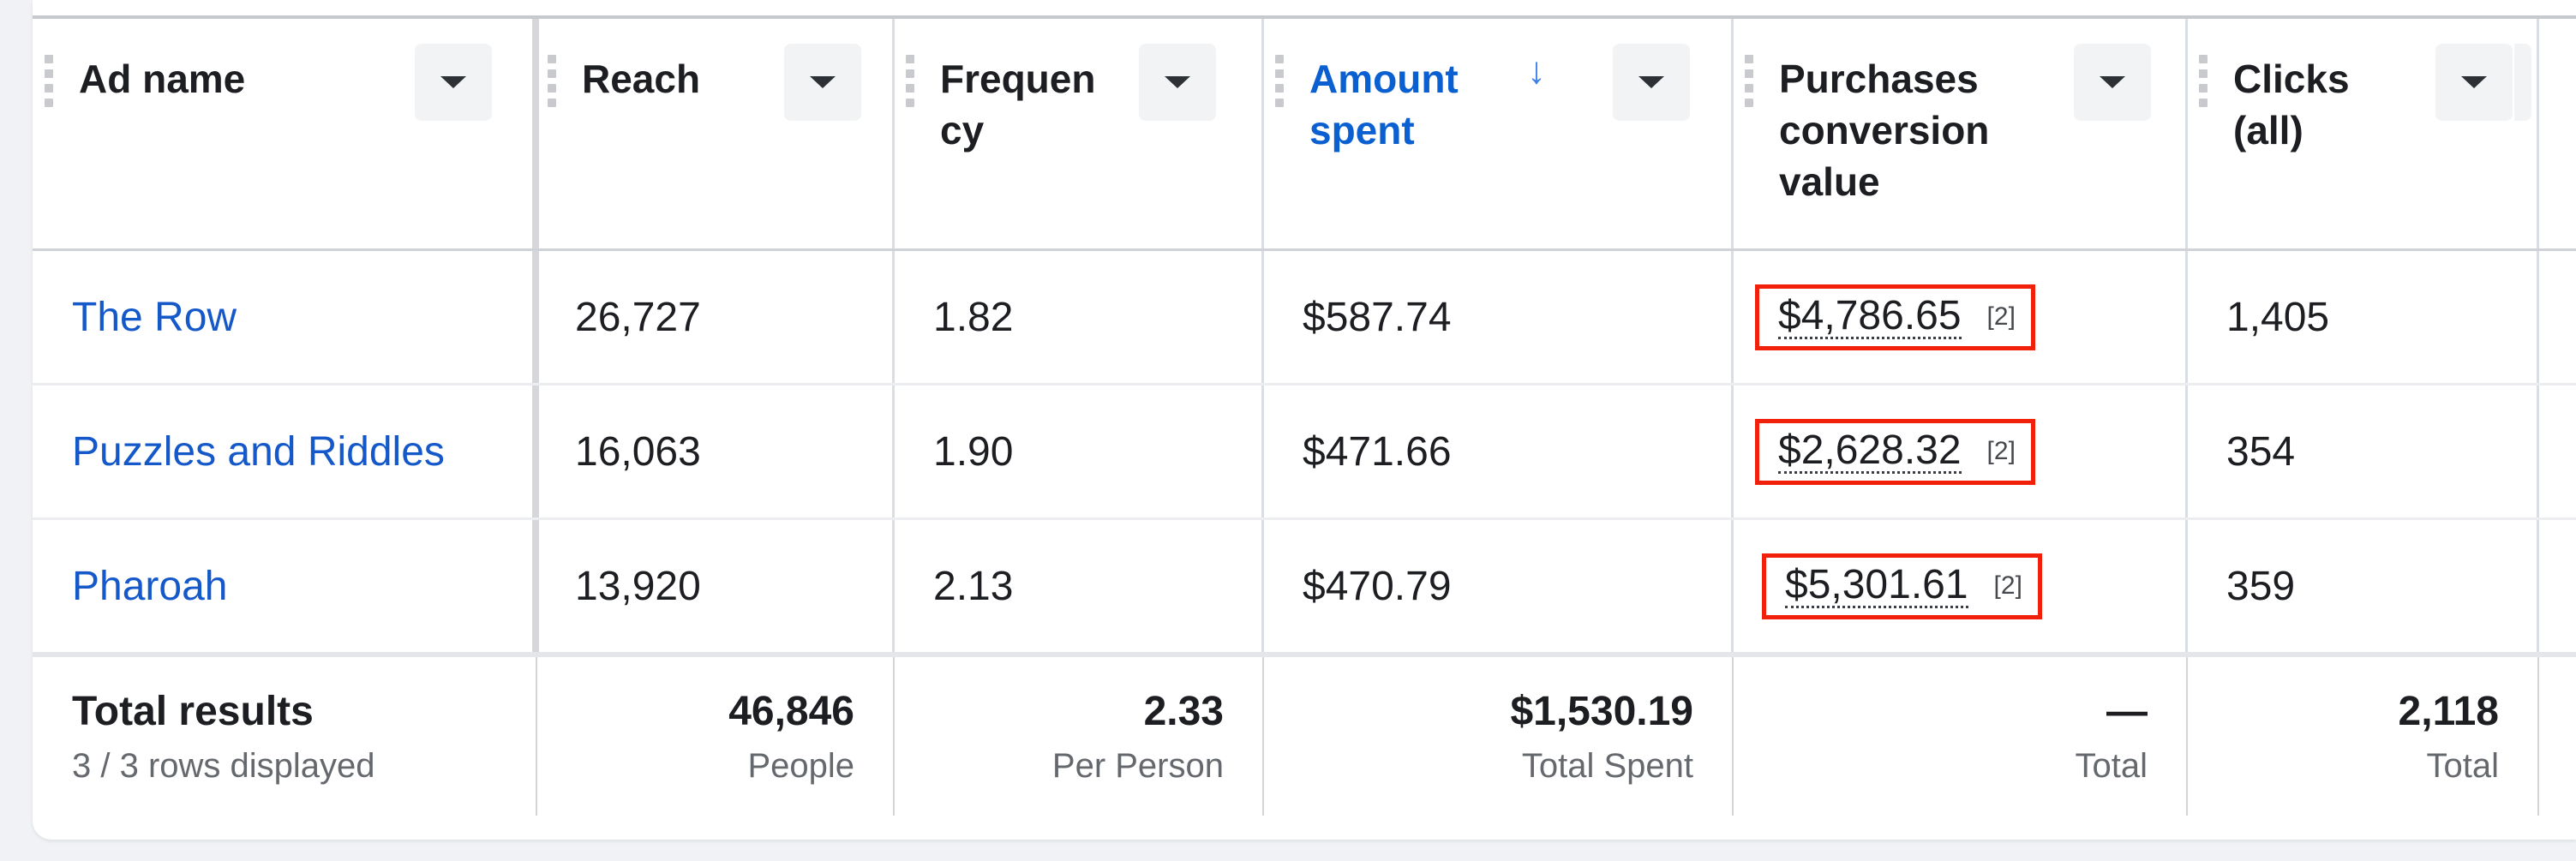 This screenshot has height=861, width=2576. What do you see at coordinates (1498, 736) in the screenshot?
I see `total-amount-spent-cell: $1,530.19 Total Spent` at bounding box center [1498, 736].